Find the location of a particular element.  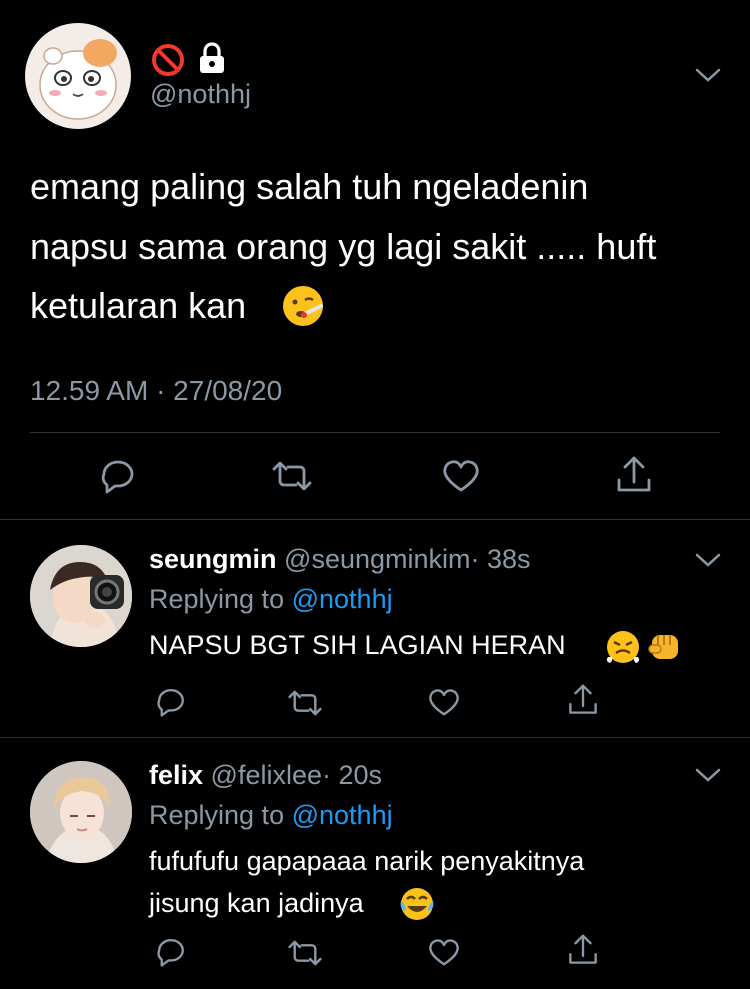

user-handle: @seungminkim is located at coordinates (377, 559).